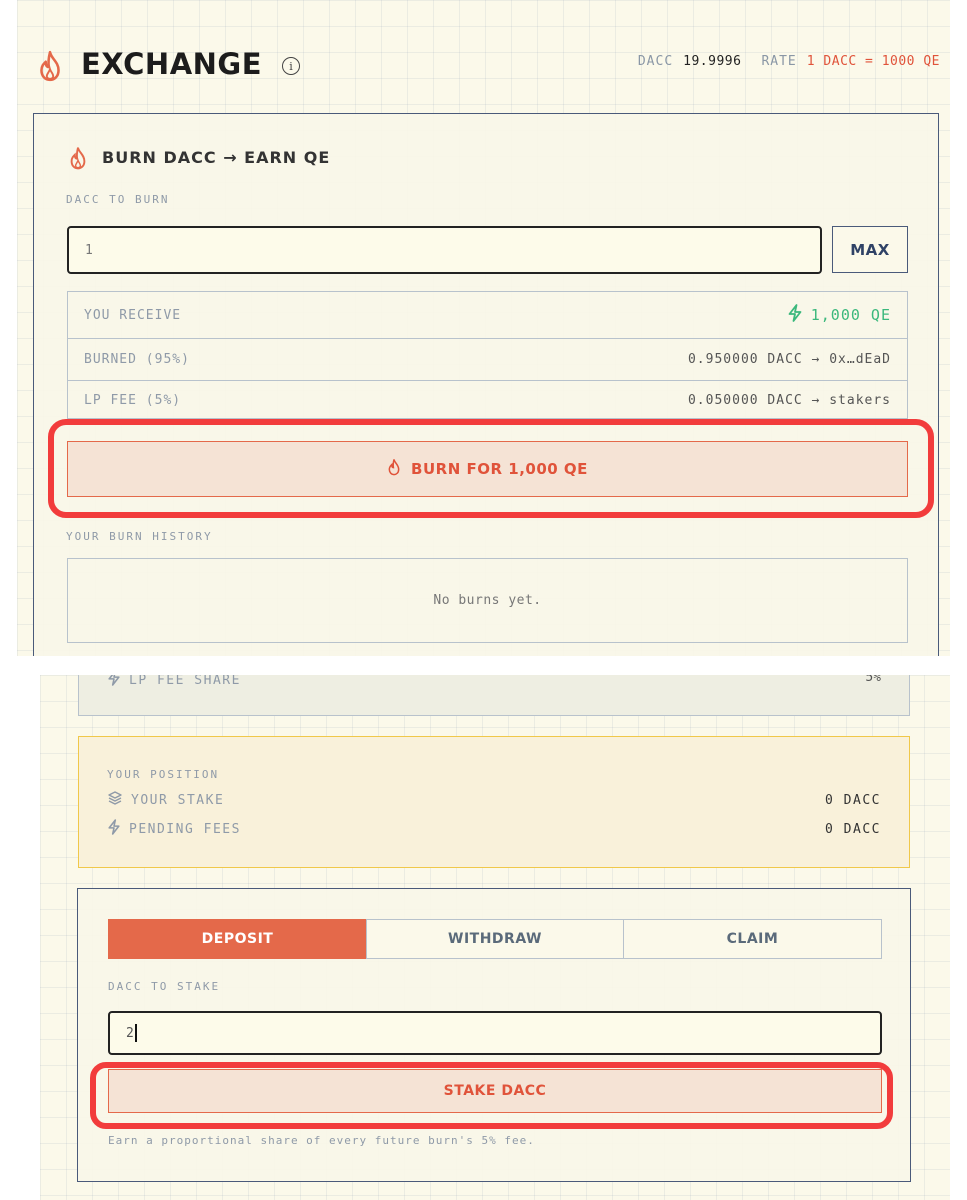 This screenshot has width=967, height=1200. I want to click on pending-fees-label-group: PENDING FEES, so click(174, 829).